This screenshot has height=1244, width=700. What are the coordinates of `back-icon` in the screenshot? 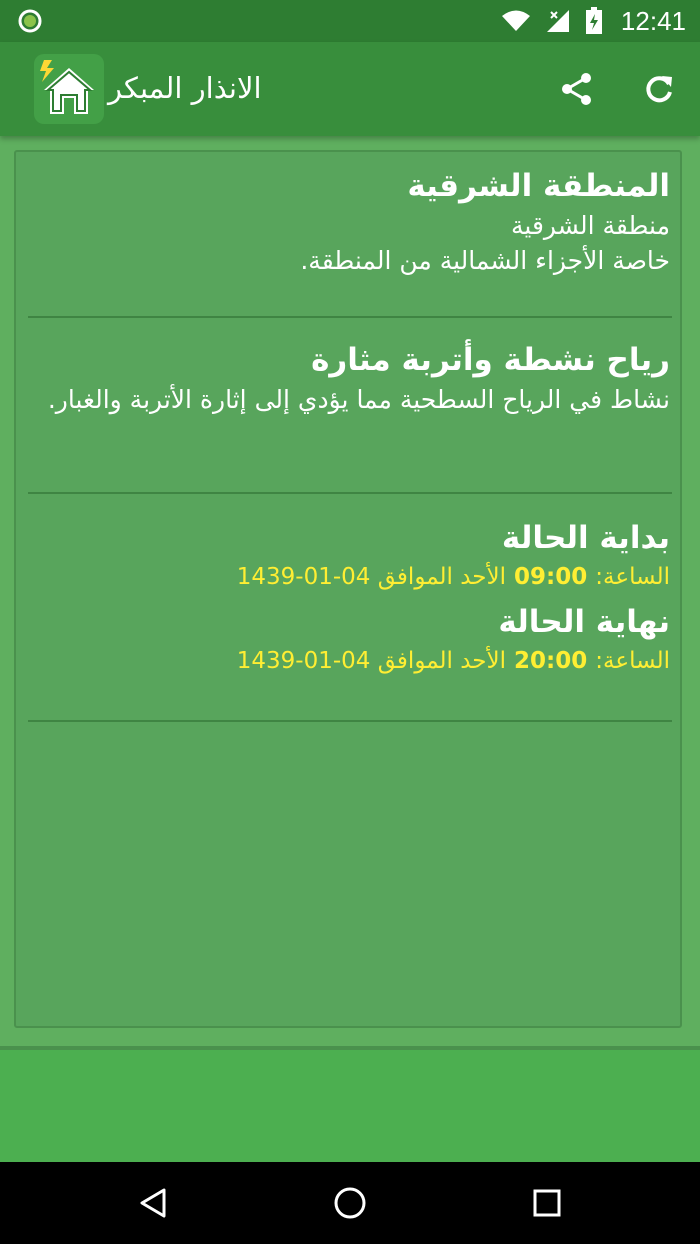 It's located at (153, 1203).